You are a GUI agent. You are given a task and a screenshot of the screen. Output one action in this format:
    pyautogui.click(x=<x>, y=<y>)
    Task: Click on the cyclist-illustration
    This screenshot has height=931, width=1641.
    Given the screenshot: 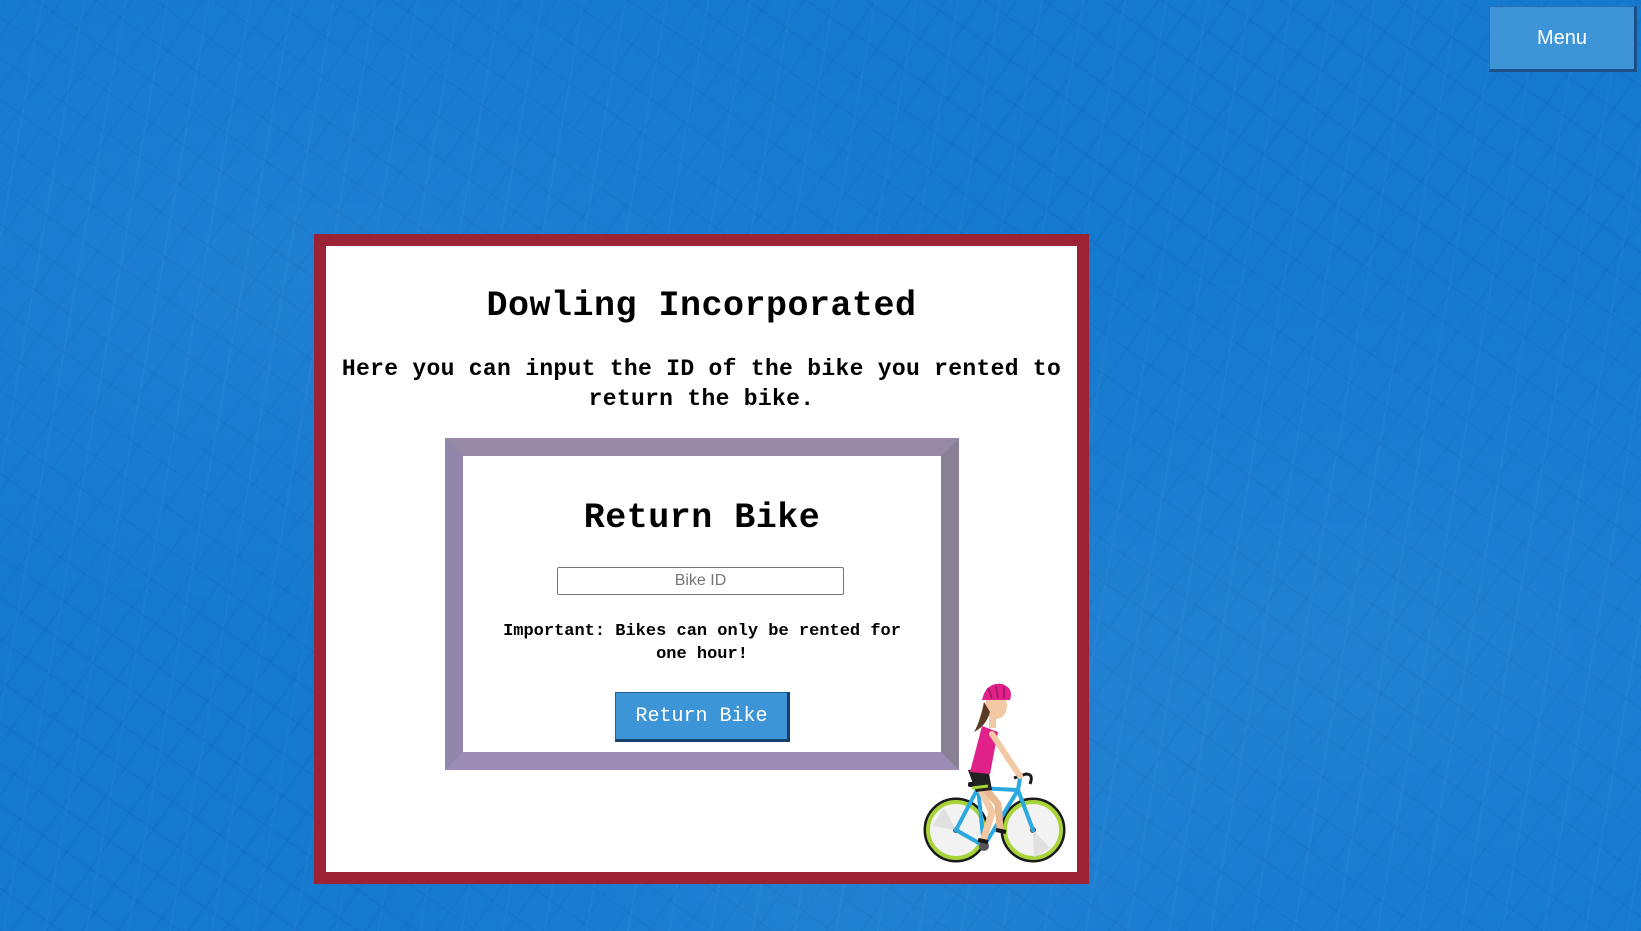 What is the action you would take?
    pyautogui.click(x=994, y=773)
    